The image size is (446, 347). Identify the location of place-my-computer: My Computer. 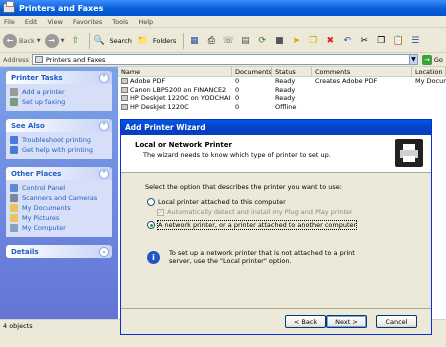
(59, 228).